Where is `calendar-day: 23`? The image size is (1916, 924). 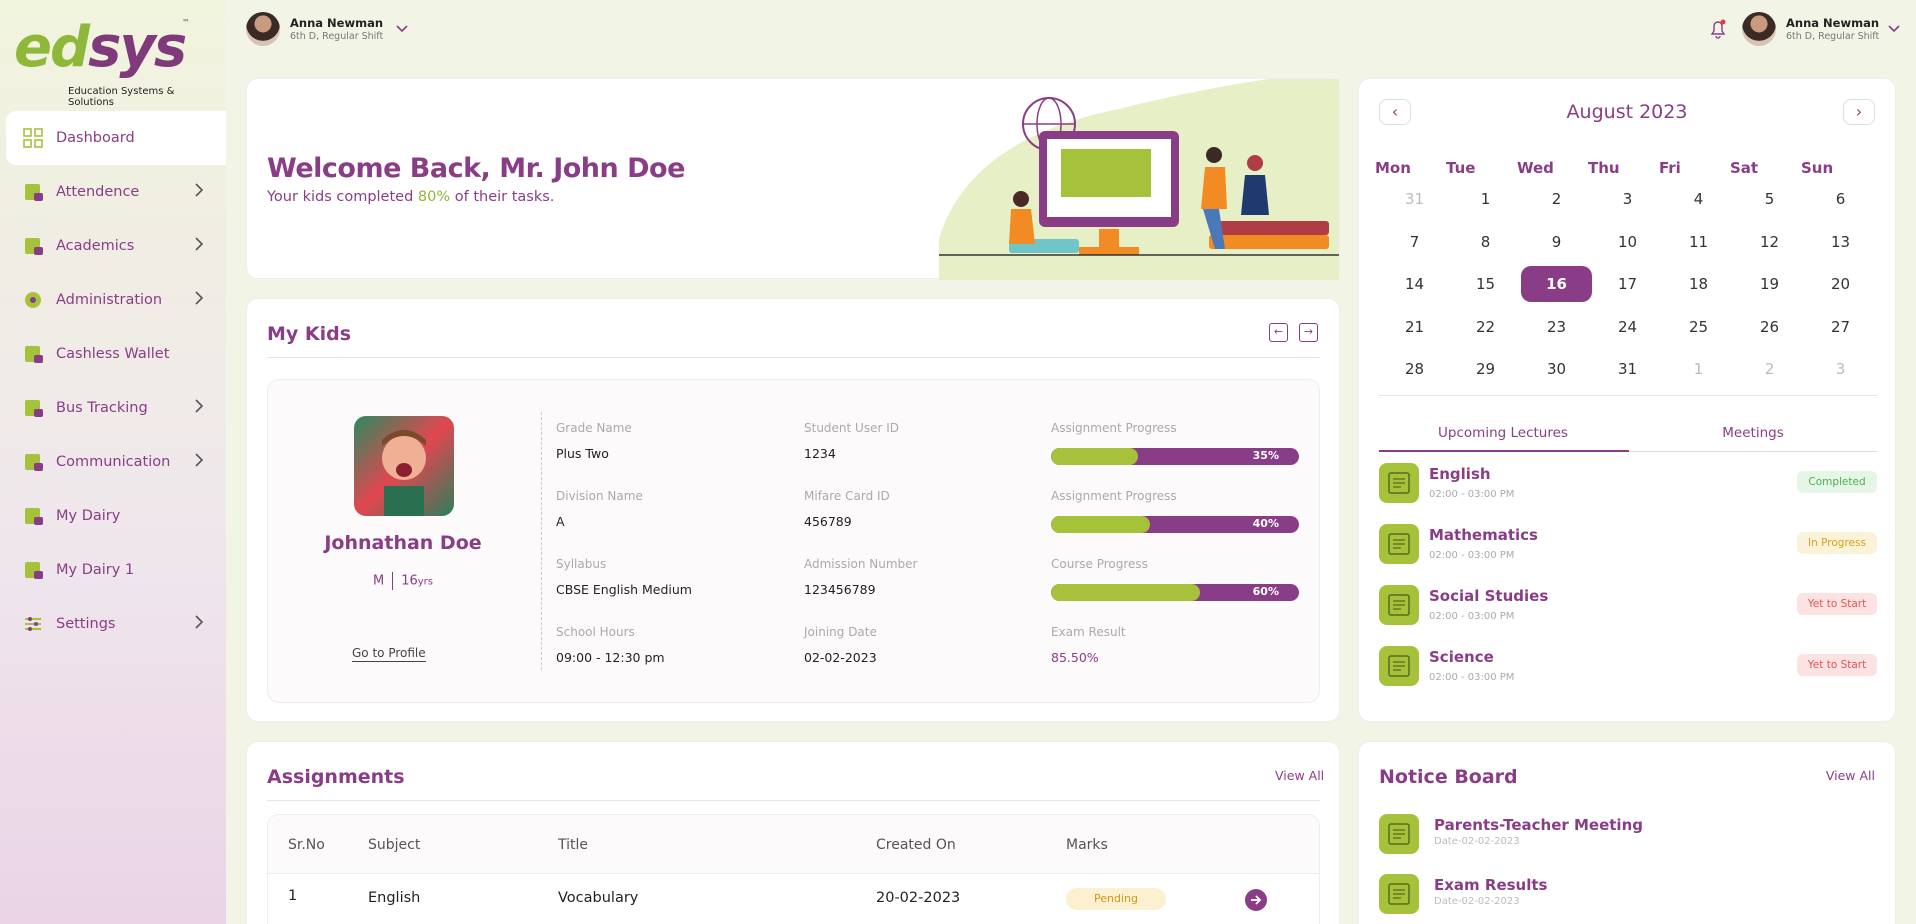
calendar-day: 23 is located at coordinates (1556, 327).